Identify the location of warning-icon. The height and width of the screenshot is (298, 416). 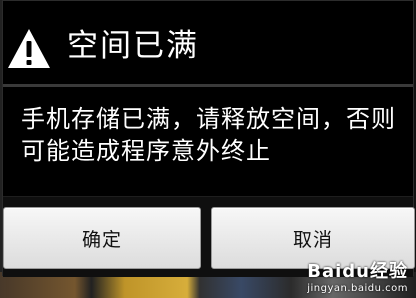
(29, 48).